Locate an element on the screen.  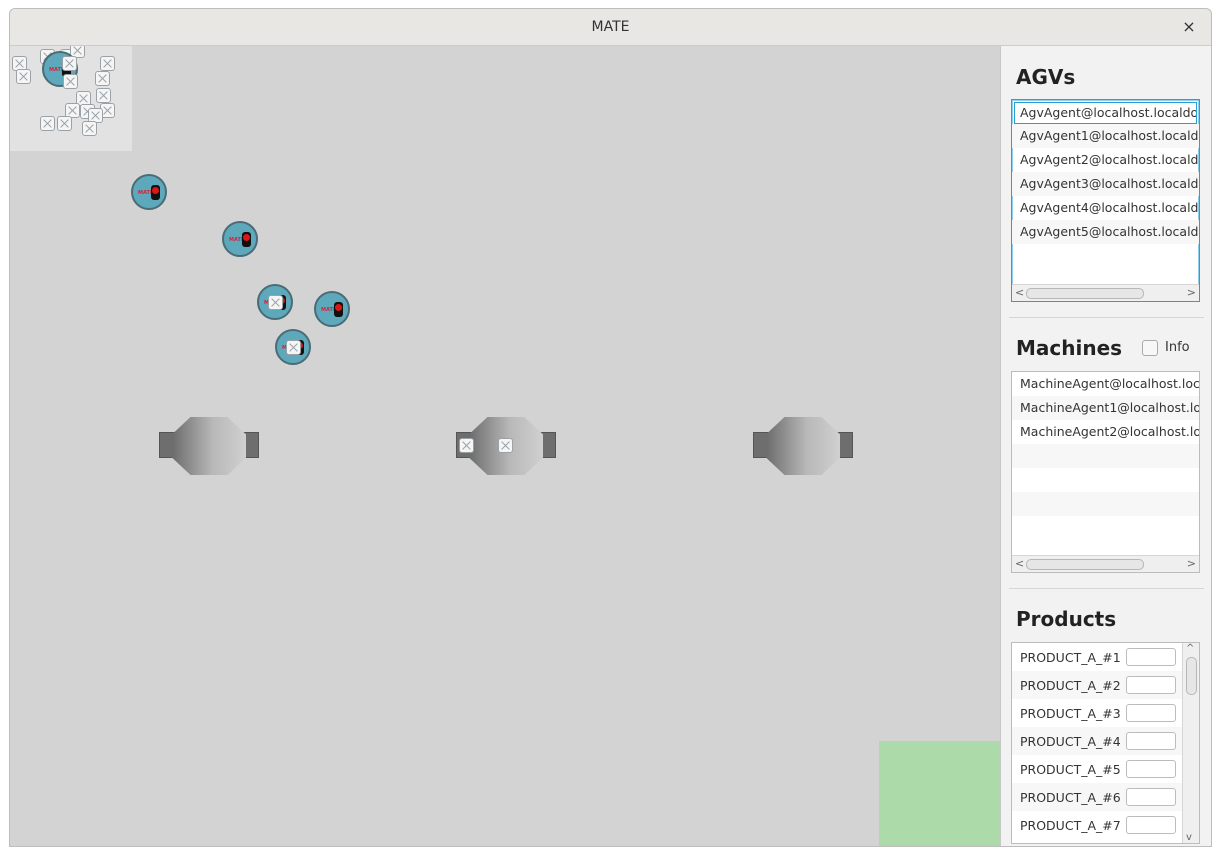
list-item: AgvAgent2@localhost.localdor is located at coordinates (1105, 160).